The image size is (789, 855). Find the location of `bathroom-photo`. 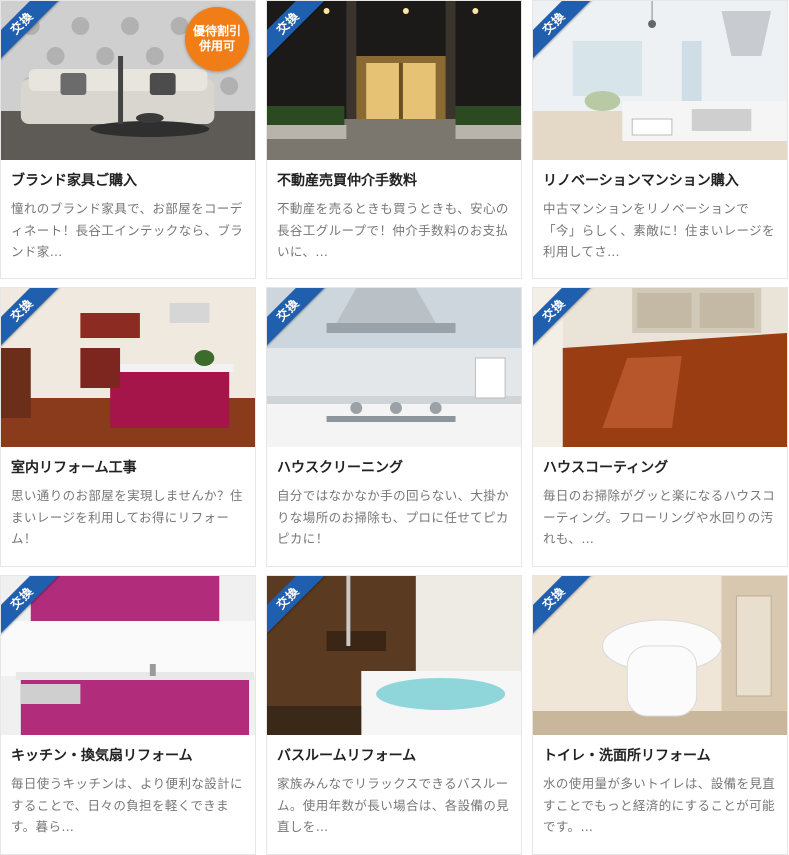

bathroom-photo is located at coordinates (394, 655).